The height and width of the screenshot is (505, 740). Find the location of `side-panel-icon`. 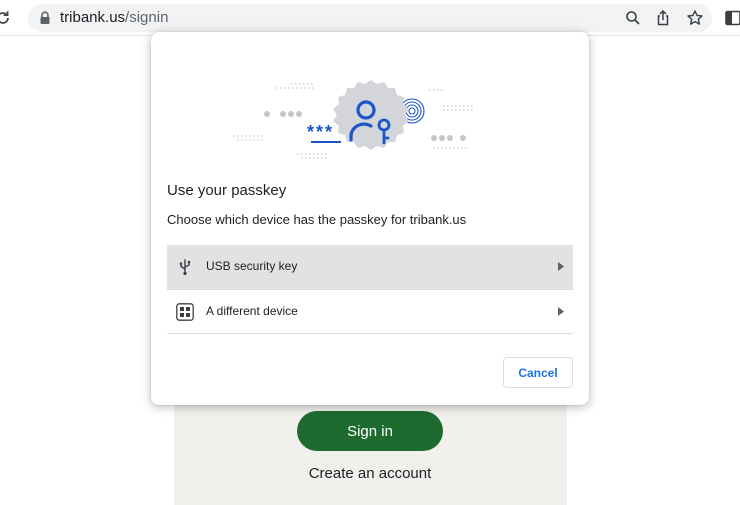

side-panel-icon is located at coordinates (732, 18).